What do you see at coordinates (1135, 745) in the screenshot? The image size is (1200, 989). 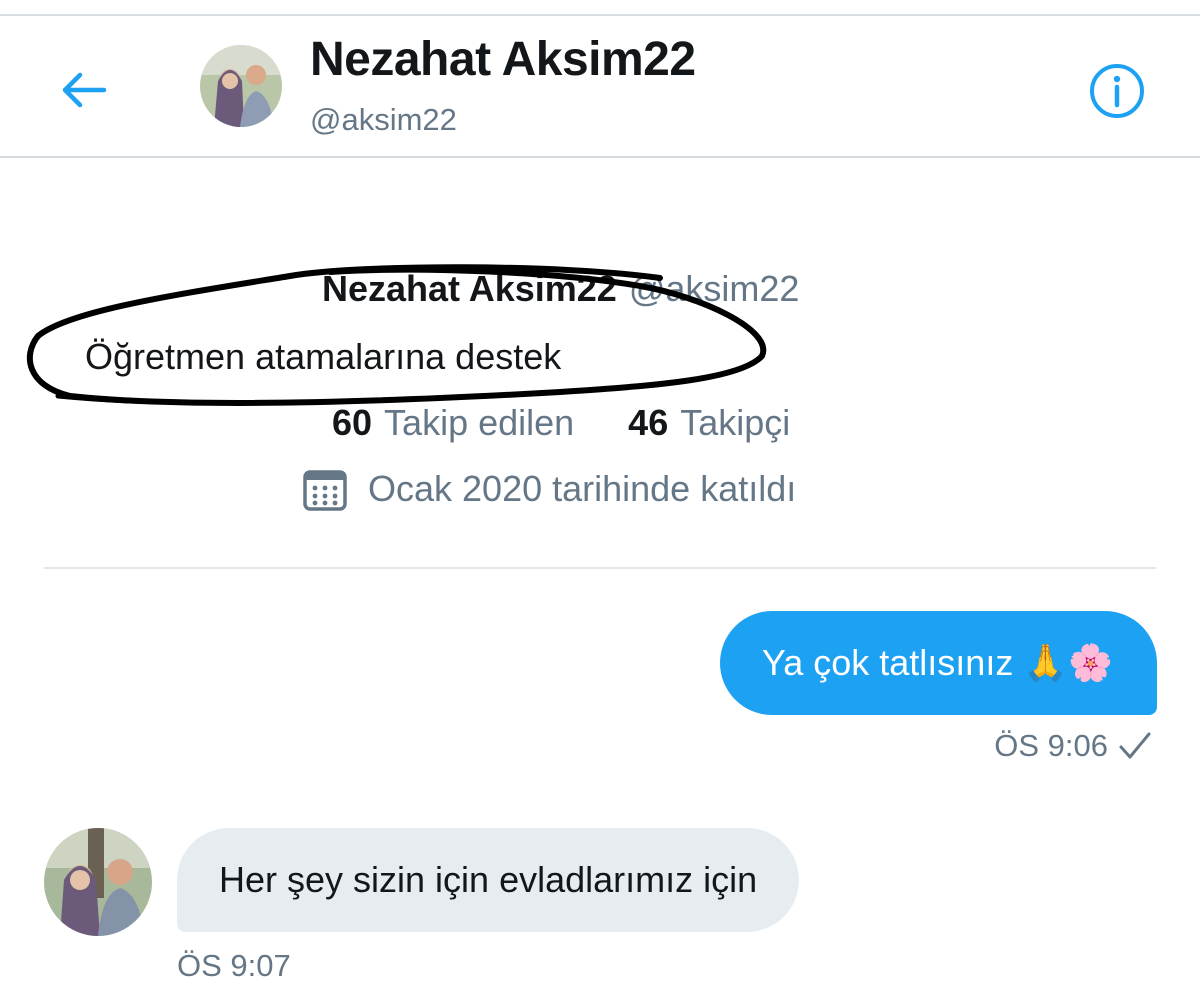 I see `checkmark-icon` at bounding box center [1135, 745].